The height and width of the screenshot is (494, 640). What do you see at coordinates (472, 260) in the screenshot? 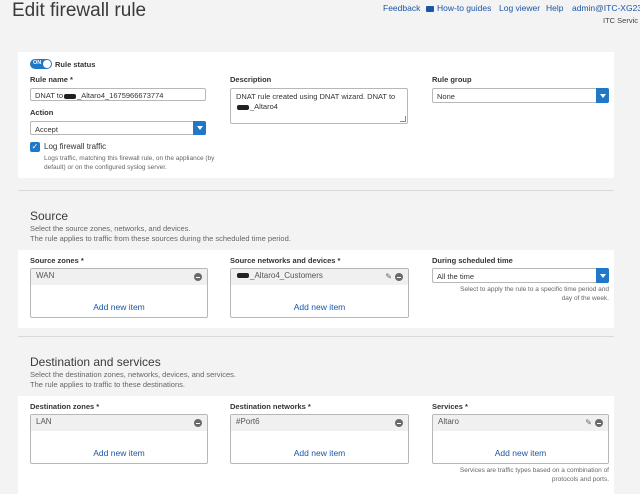
I see `scheduled-time-label: During scheduled time` at bounding box center [472, 260].